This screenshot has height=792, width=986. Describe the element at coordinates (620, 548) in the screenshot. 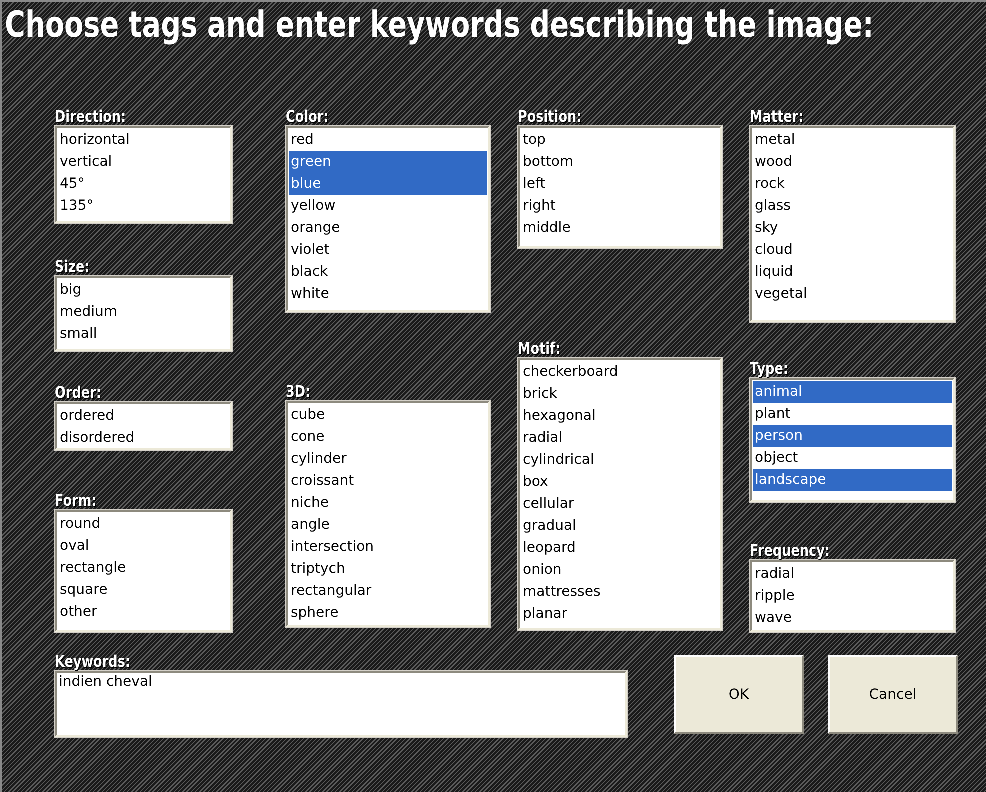

I see `list-item: leopard` at that location.